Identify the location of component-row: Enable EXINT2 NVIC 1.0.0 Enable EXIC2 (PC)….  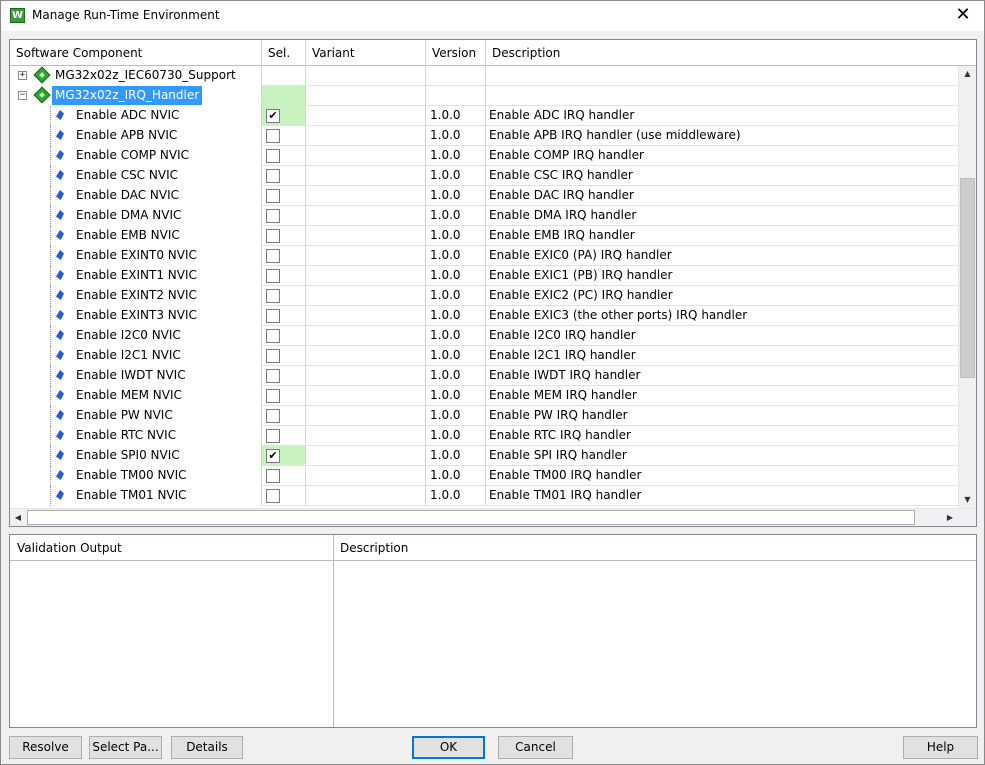
(484, 296).